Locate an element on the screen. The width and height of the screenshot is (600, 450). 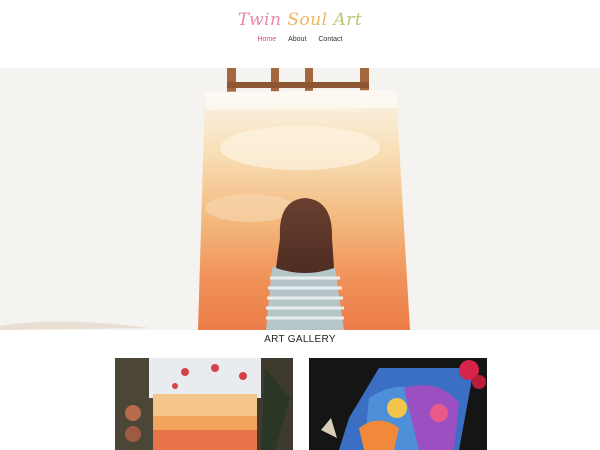
nav-about: About is located at coordinates (297, 39).